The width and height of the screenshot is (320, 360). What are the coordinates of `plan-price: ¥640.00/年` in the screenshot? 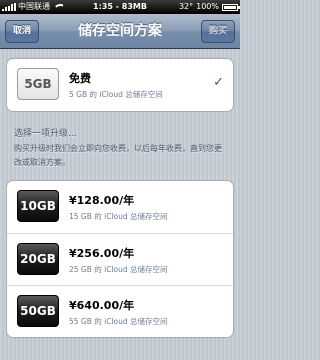 It's located at (102, 305).